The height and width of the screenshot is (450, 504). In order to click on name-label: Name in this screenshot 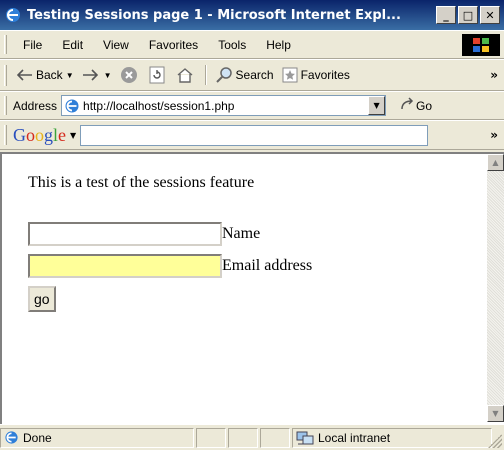, I will do `click(241, 233)`.